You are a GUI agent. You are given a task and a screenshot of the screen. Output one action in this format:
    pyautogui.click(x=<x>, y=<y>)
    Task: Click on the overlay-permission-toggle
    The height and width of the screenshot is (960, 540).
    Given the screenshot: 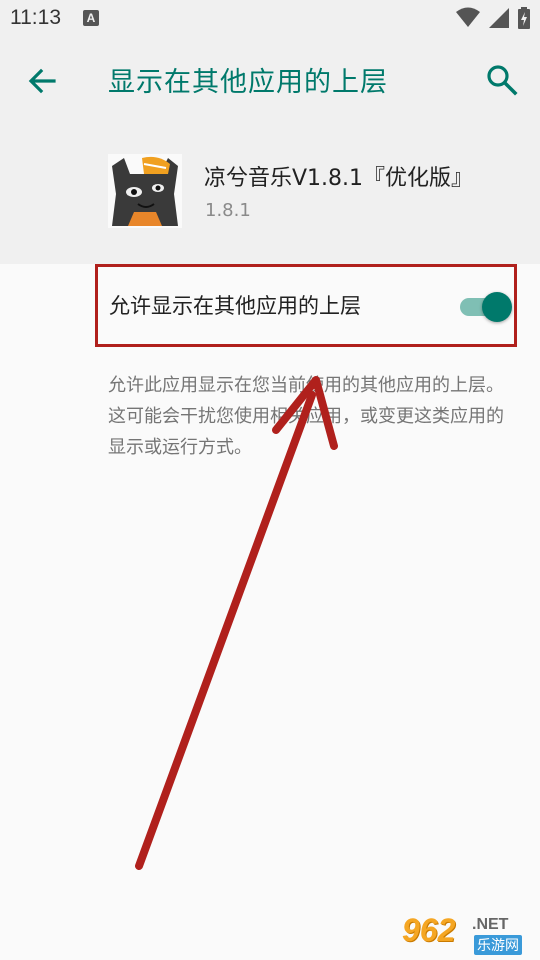 What is the action you would take?
    pyautogui.click(x=486, y=307)
    